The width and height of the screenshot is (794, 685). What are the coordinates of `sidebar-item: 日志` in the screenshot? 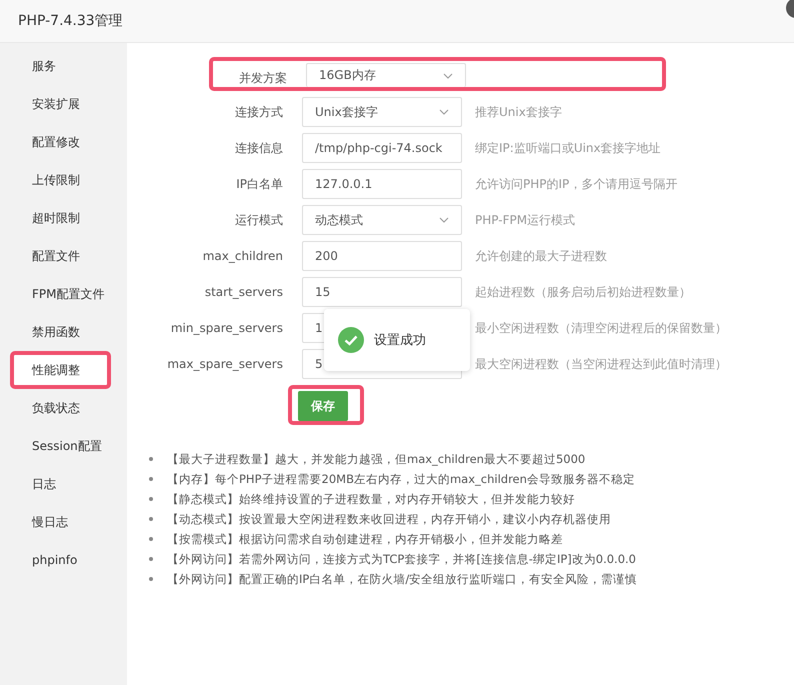 It's located at (63, 484).